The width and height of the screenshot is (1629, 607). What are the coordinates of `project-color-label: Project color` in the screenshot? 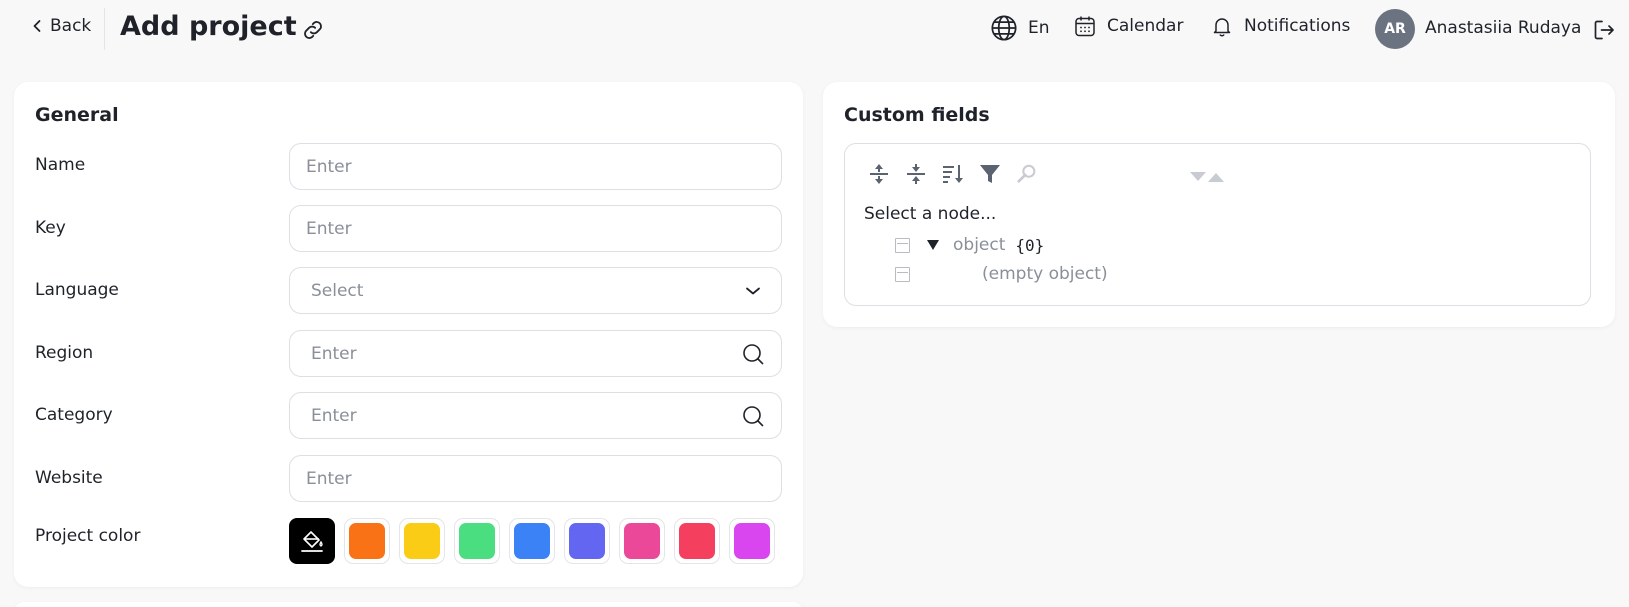 It's located at (88, 536).